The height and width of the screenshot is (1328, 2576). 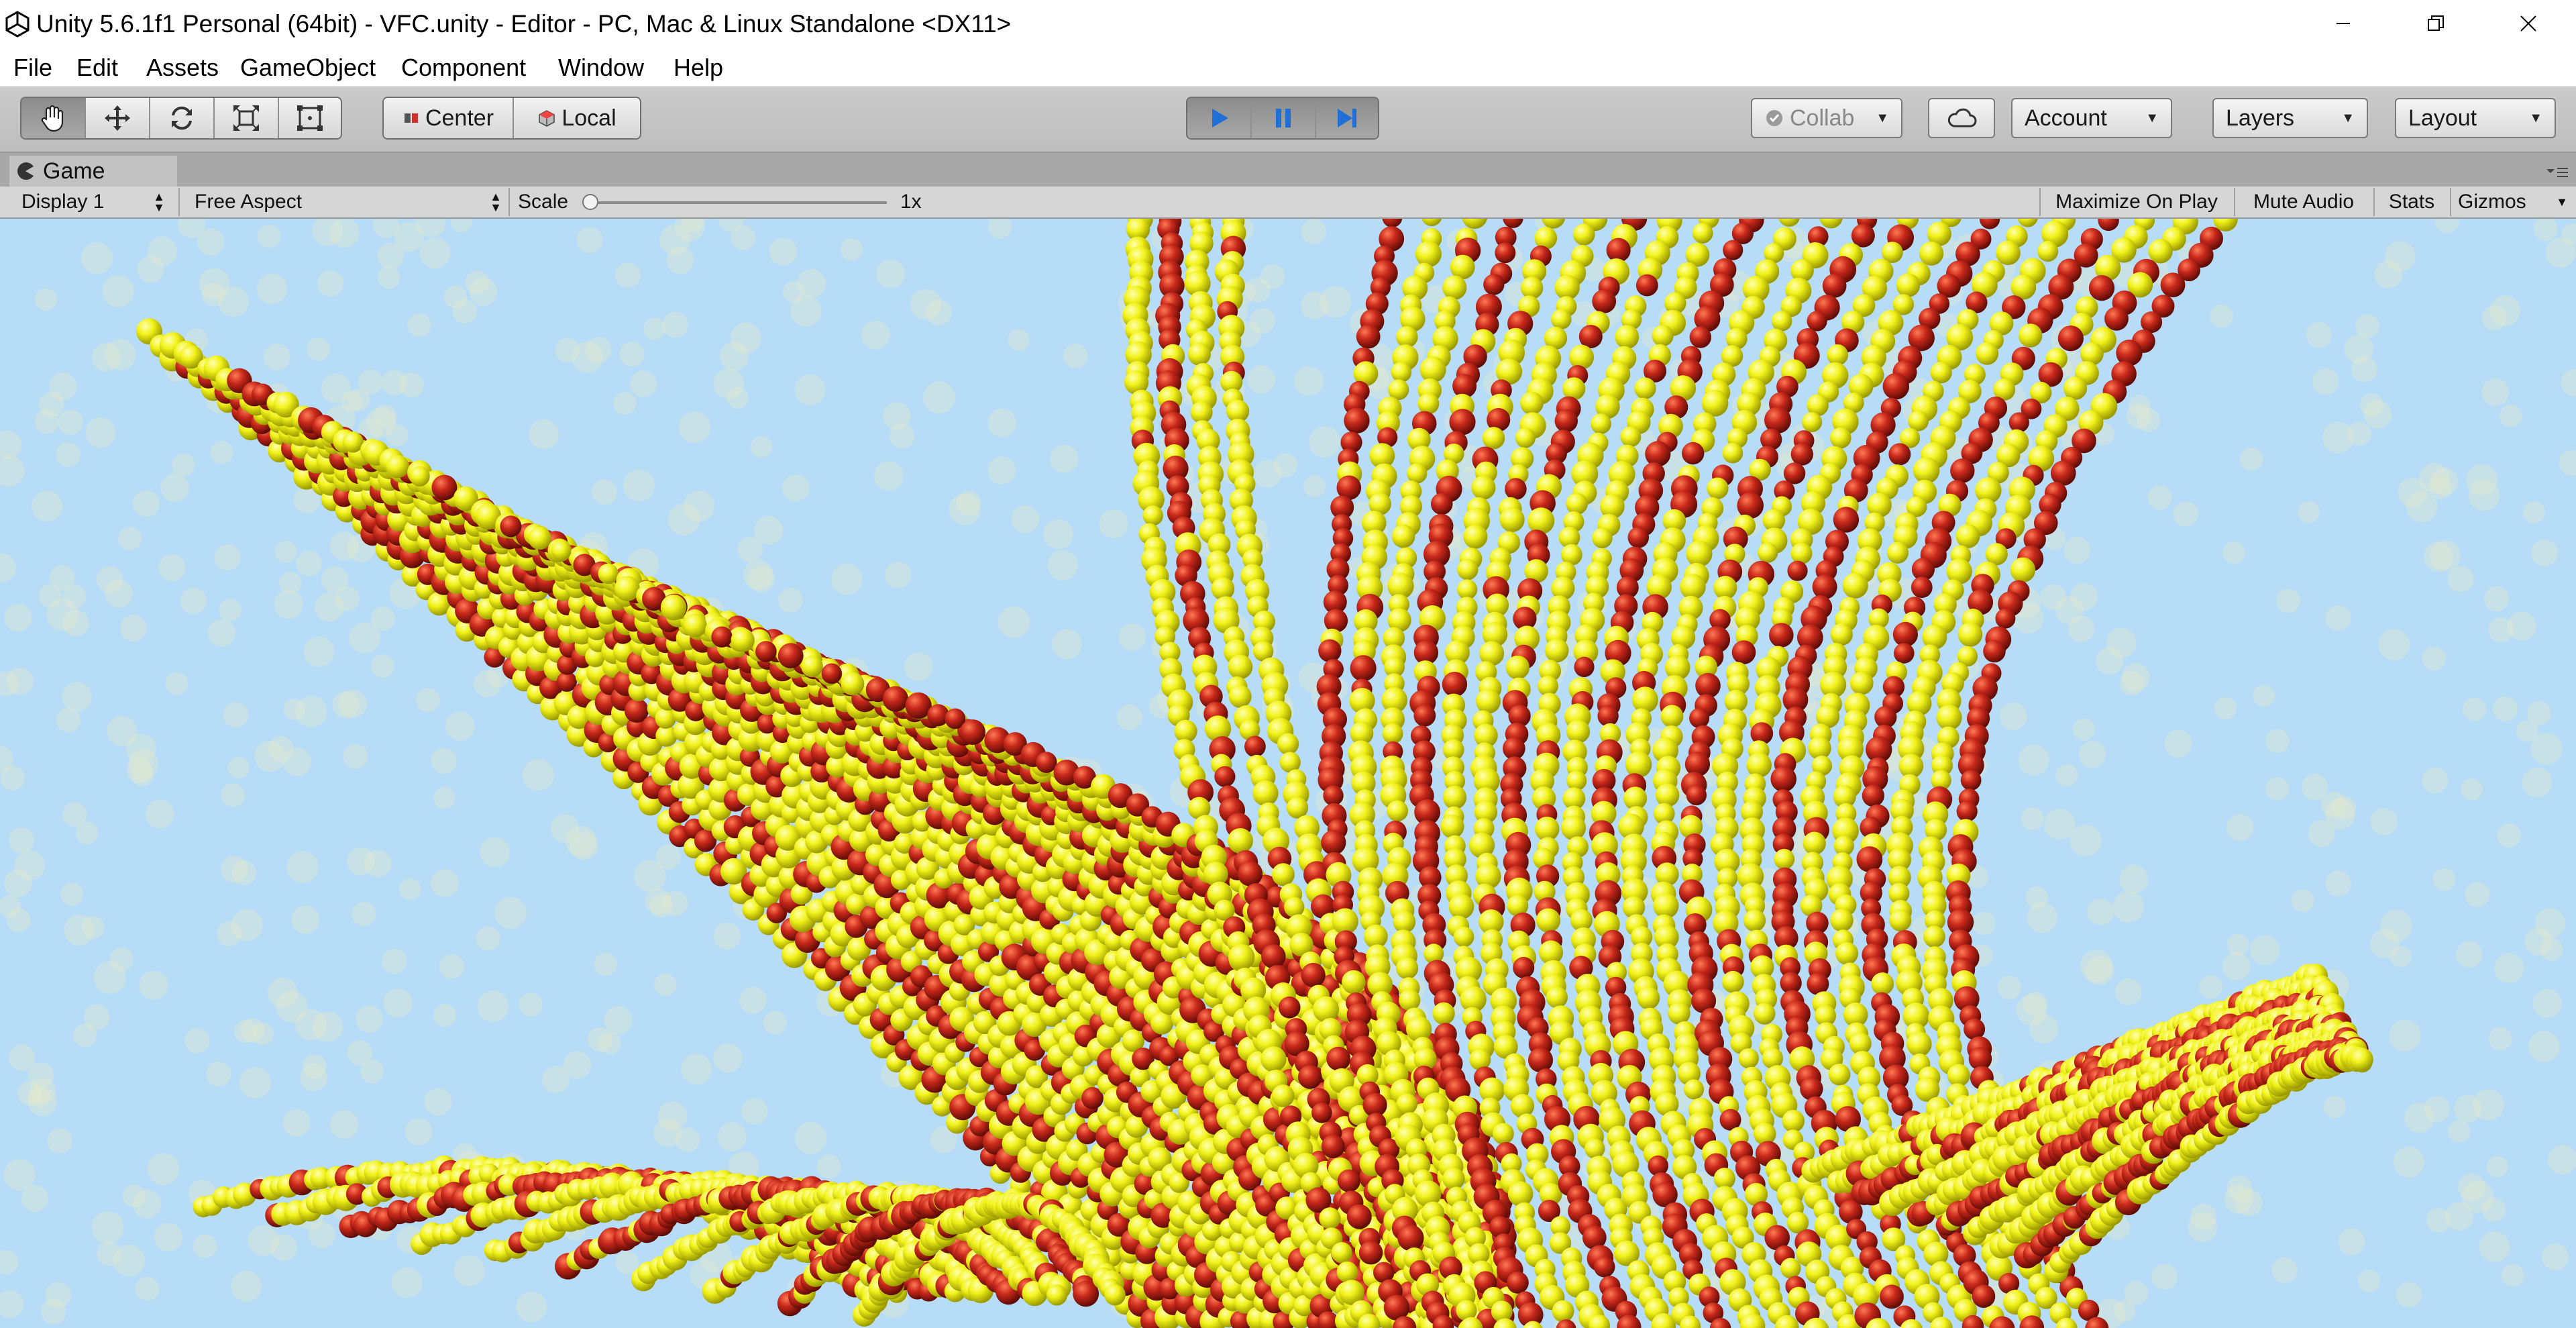 What do you see at coordinates (588, 118) in the screenshot?
I see `pivot-local-label: Local` at bounding box center [588, 118].